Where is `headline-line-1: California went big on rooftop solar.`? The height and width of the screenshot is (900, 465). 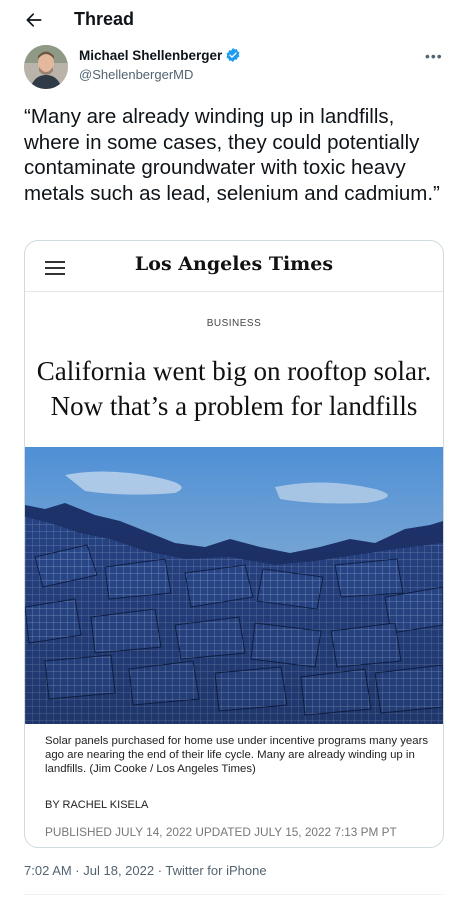
headline-line-1: California went big on rooftop solar. is located at coordinates (234, 371).